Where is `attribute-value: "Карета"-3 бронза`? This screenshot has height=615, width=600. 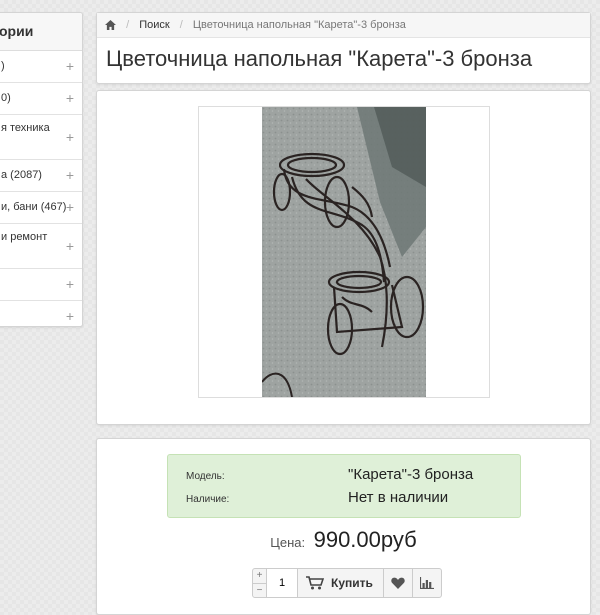 attribute-value: "Карета"-3 бронза is located at coordinates (411, 474).